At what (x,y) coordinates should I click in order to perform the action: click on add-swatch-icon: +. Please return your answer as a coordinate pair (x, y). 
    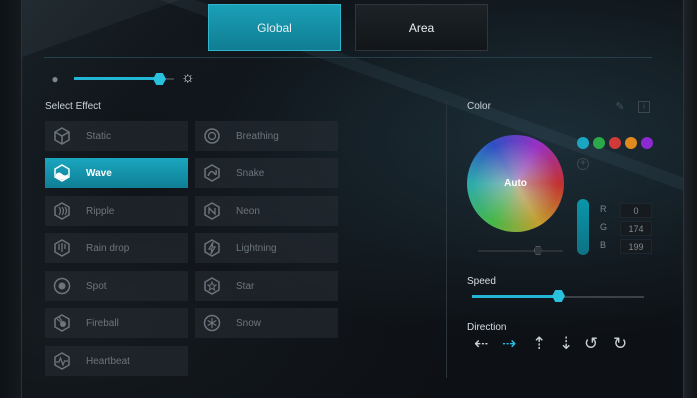
    Looking at the image, I should click on (583, 164).